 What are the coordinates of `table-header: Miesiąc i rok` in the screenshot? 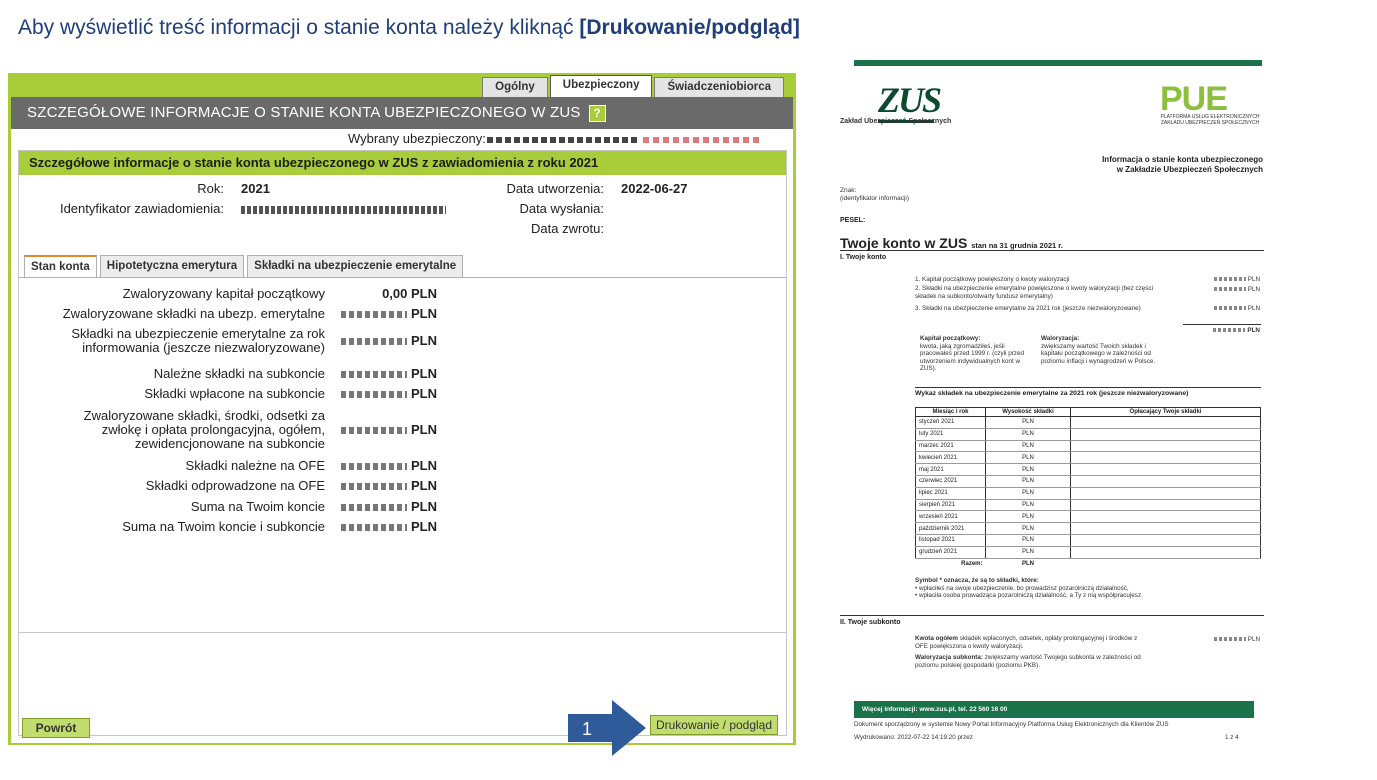 It's located at (950, 412).